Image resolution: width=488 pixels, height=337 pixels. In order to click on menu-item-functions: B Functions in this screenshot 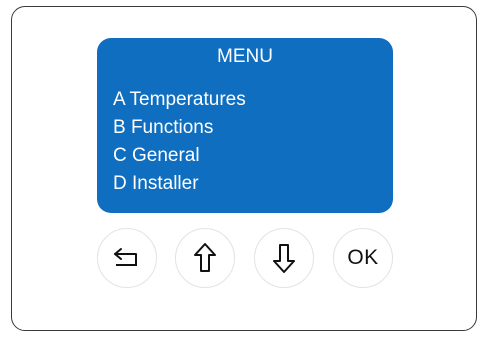, I will do `click(179, 128)`.